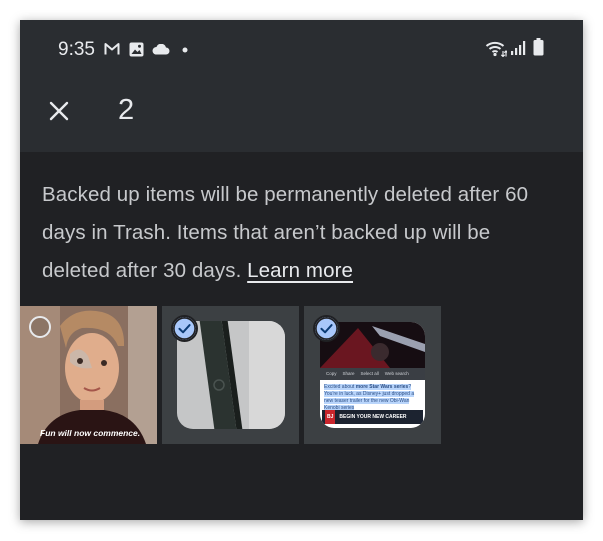 The width and height of the screenshot is (603, 541). Describe the element at coordinates (348, 373) in the screenshot. I see `menu-share: Share` at that location.